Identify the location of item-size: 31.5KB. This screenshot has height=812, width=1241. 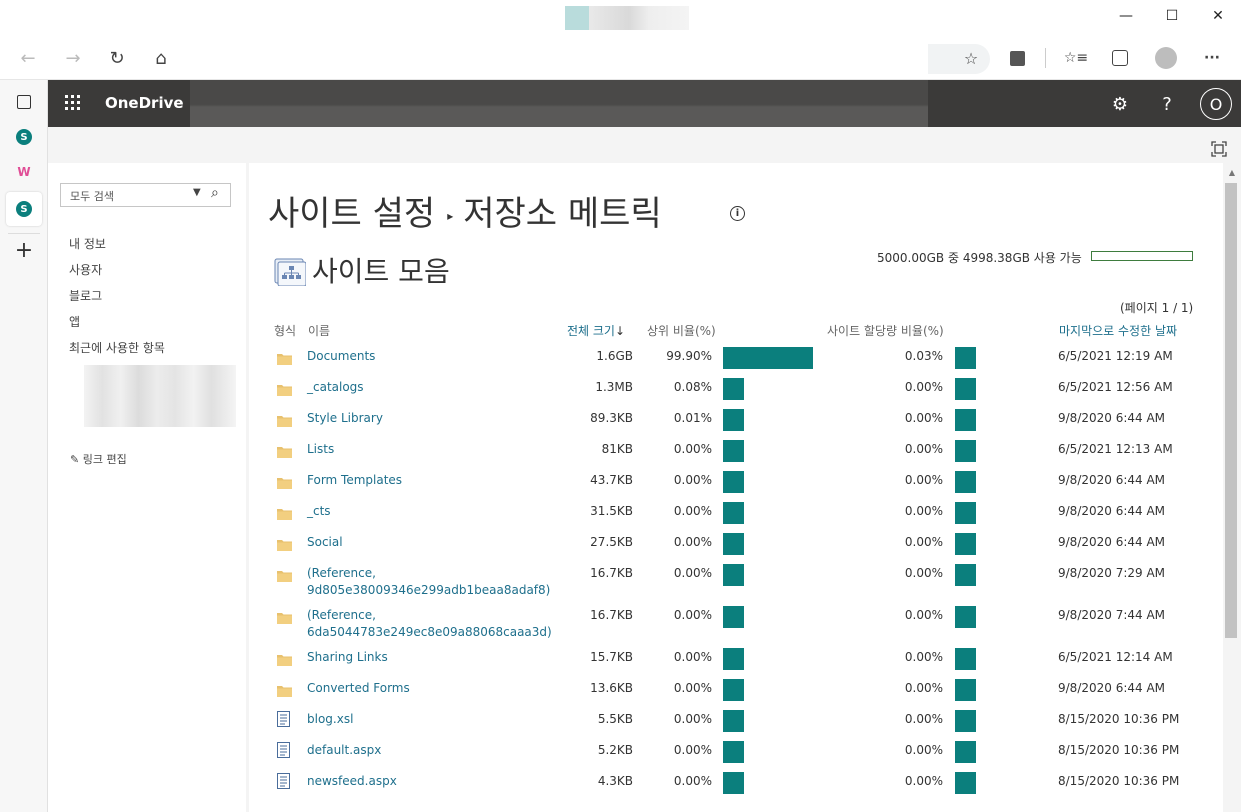
(611, 511).